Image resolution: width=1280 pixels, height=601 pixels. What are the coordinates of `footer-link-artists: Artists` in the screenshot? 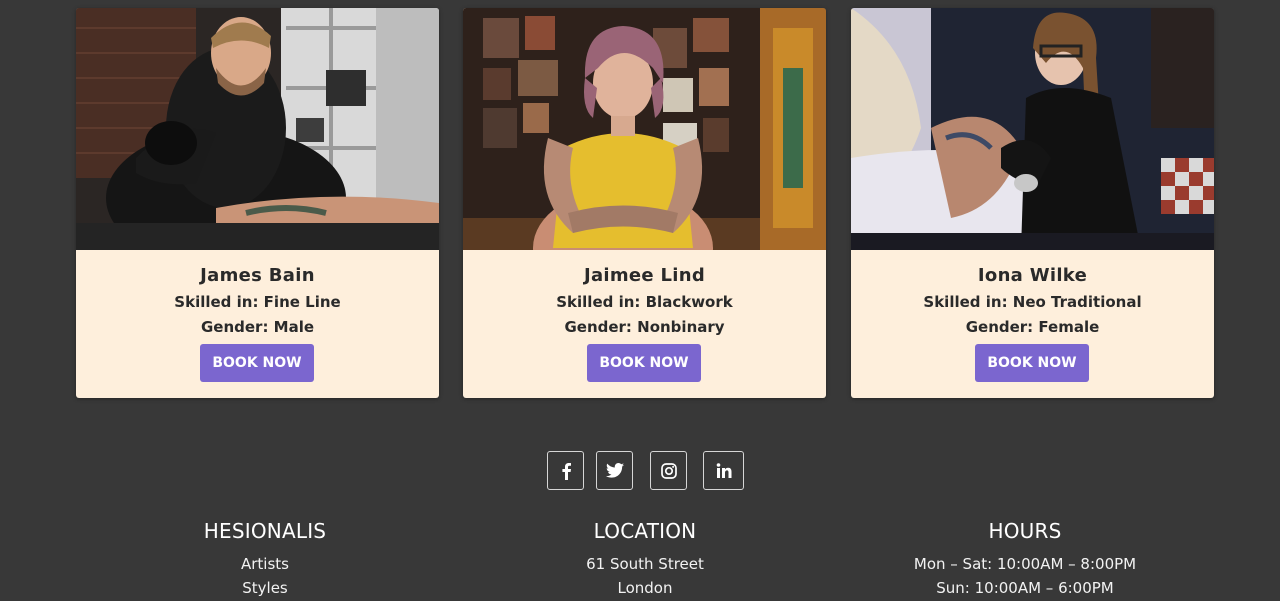 It's located at (265, 564).